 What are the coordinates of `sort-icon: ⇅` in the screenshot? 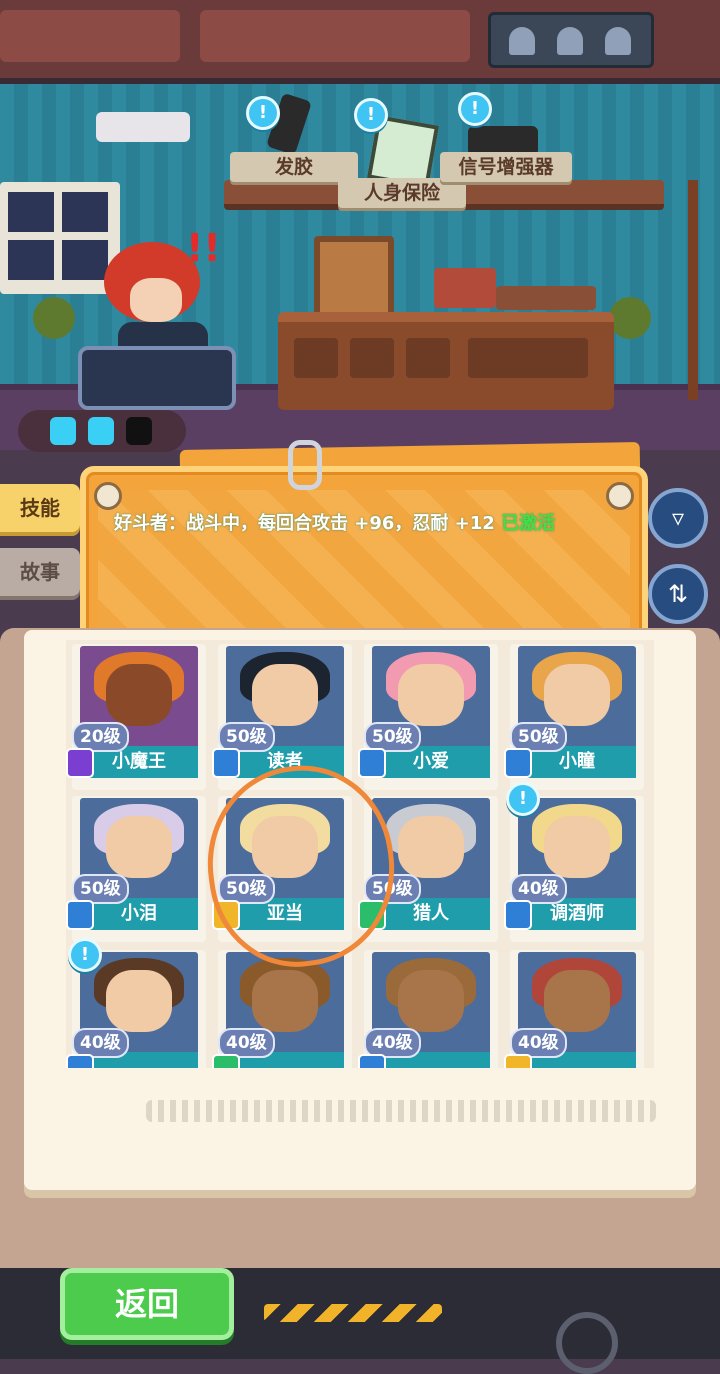 It's located at (678, 594).